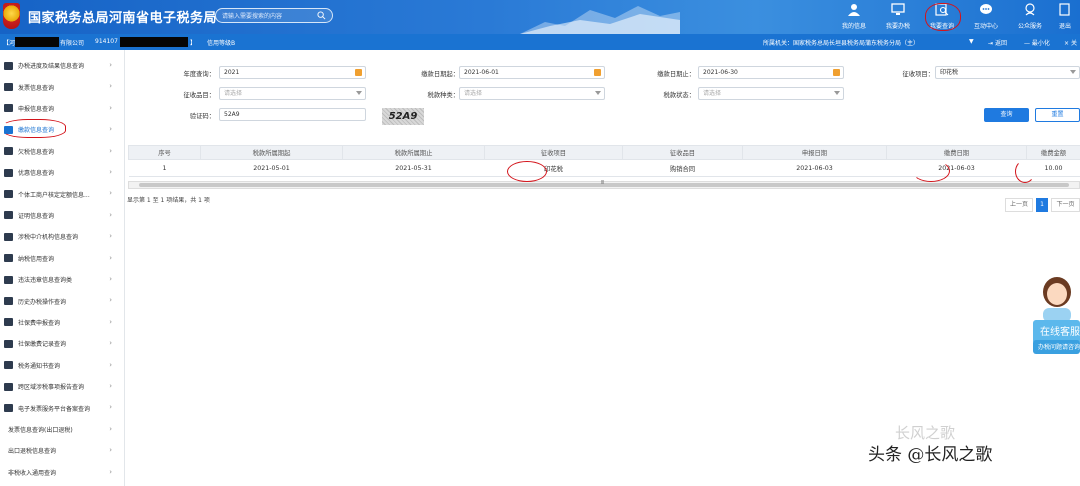 This screenshot has width=1080, height=486. What do you see at coordinates (267, 16) in the screenshot?
I see `search-input` at bounding box center [267, 16].